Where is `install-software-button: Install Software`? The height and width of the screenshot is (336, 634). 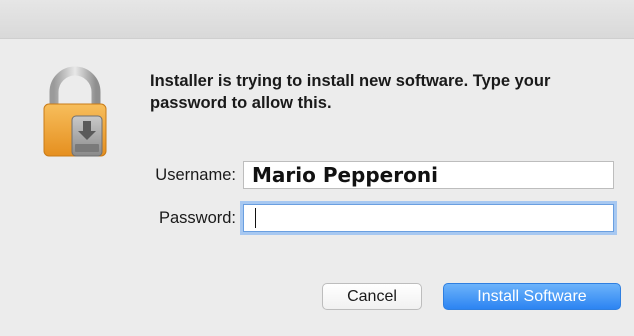 install-software-button: Install Software is located at coordinates (532, 296).